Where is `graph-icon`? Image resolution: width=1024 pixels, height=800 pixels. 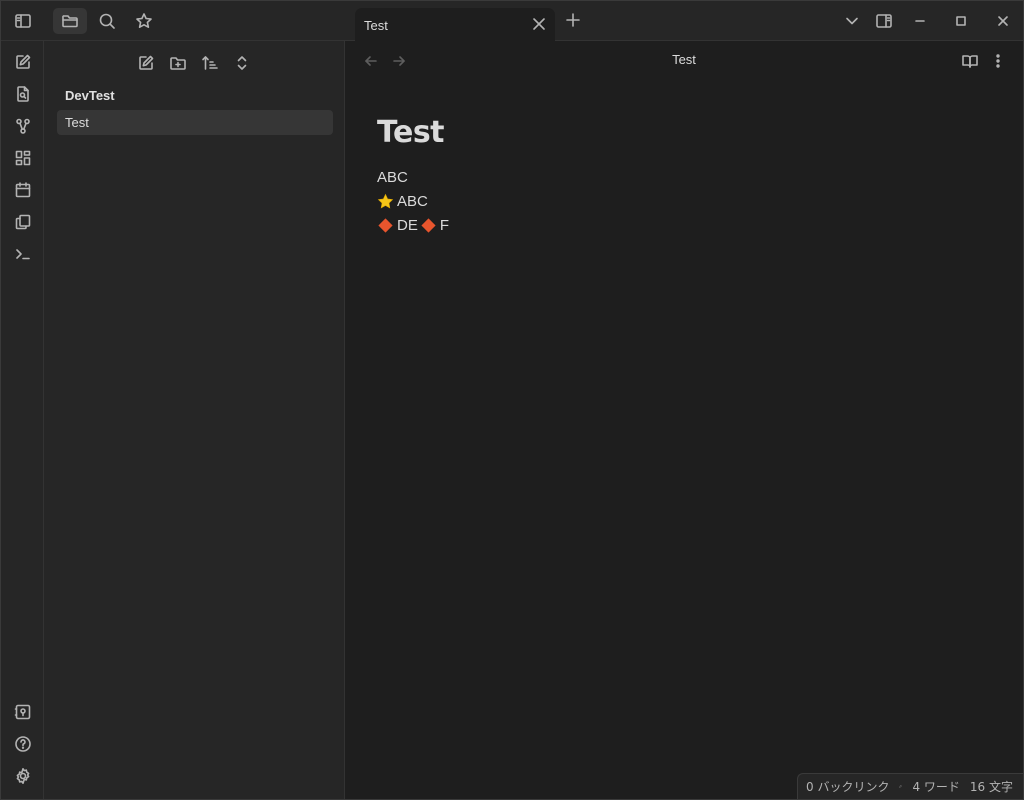
graph-icon is located at coordinates (23, 126).